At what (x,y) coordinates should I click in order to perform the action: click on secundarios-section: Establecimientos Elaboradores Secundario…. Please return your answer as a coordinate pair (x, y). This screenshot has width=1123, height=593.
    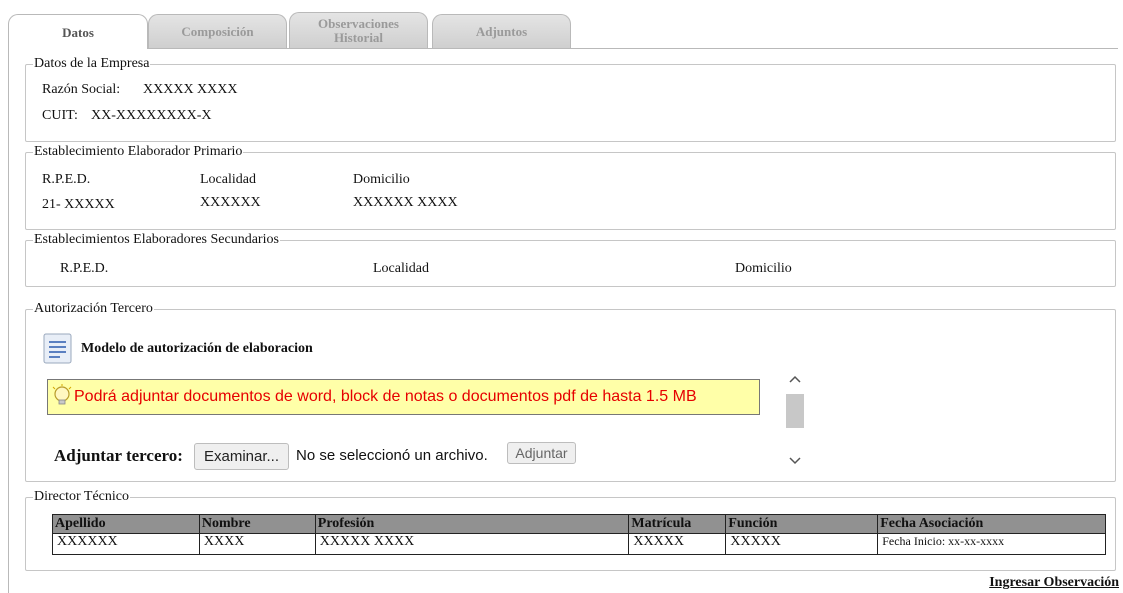
    Looking at the image, I should click on (570, 259).